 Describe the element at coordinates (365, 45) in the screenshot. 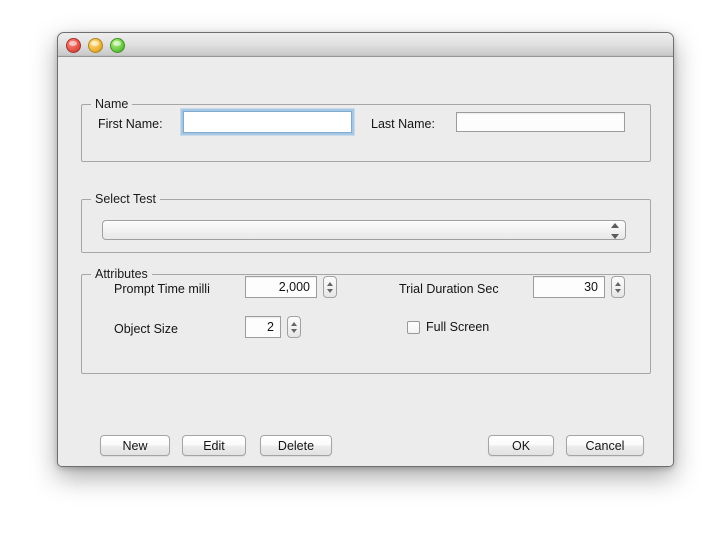

I see `window-titlebar` at that location.